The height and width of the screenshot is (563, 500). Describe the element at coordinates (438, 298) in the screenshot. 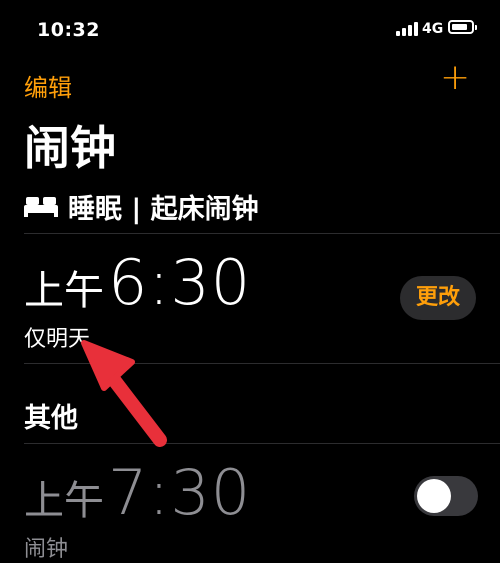

I see `change-button: 更改` at that location.